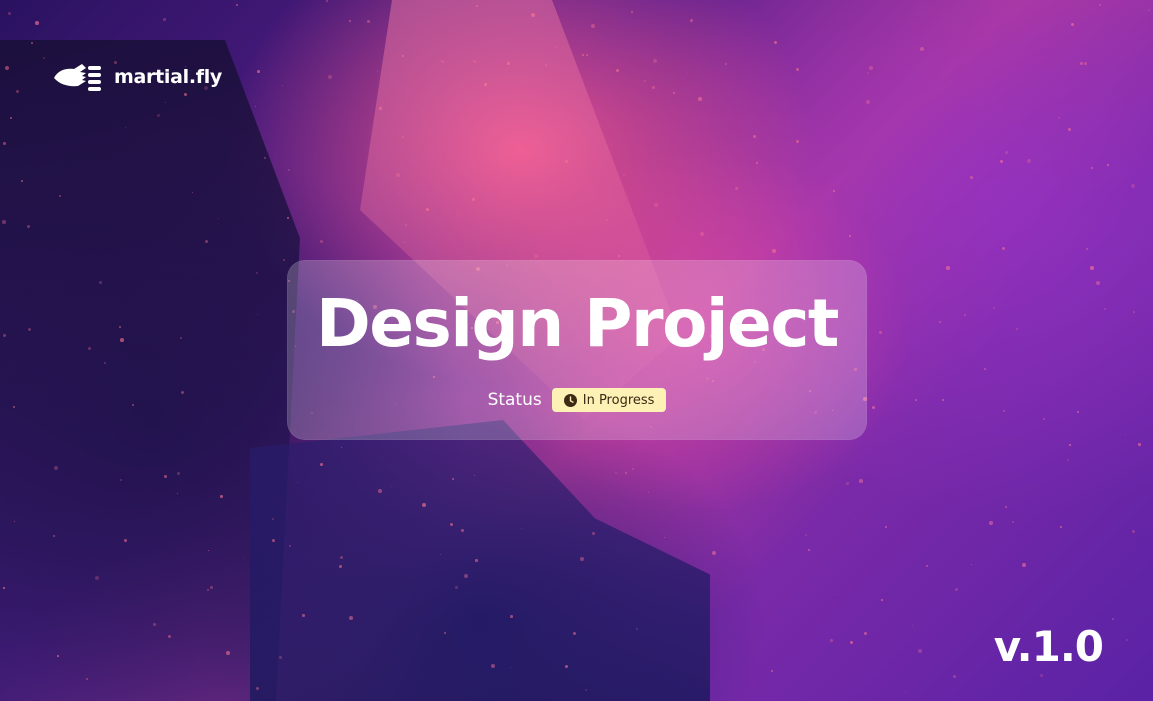  I want to click on title-card: Design Project Status In Progress, so click(577, 350).